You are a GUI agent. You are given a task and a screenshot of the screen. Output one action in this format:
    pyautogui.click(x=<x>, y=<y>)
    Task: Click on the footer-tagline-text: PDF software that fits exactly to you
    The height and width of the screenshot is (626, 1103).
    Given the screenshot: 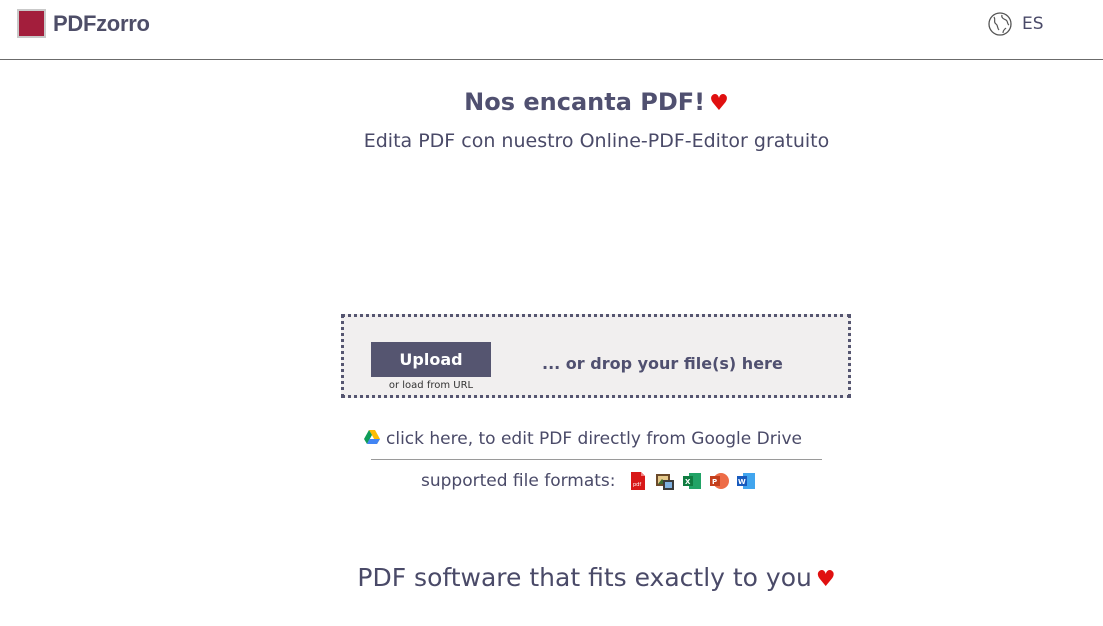 What is the action you would take?
    pyautogui.click(x=584, y=577)
    